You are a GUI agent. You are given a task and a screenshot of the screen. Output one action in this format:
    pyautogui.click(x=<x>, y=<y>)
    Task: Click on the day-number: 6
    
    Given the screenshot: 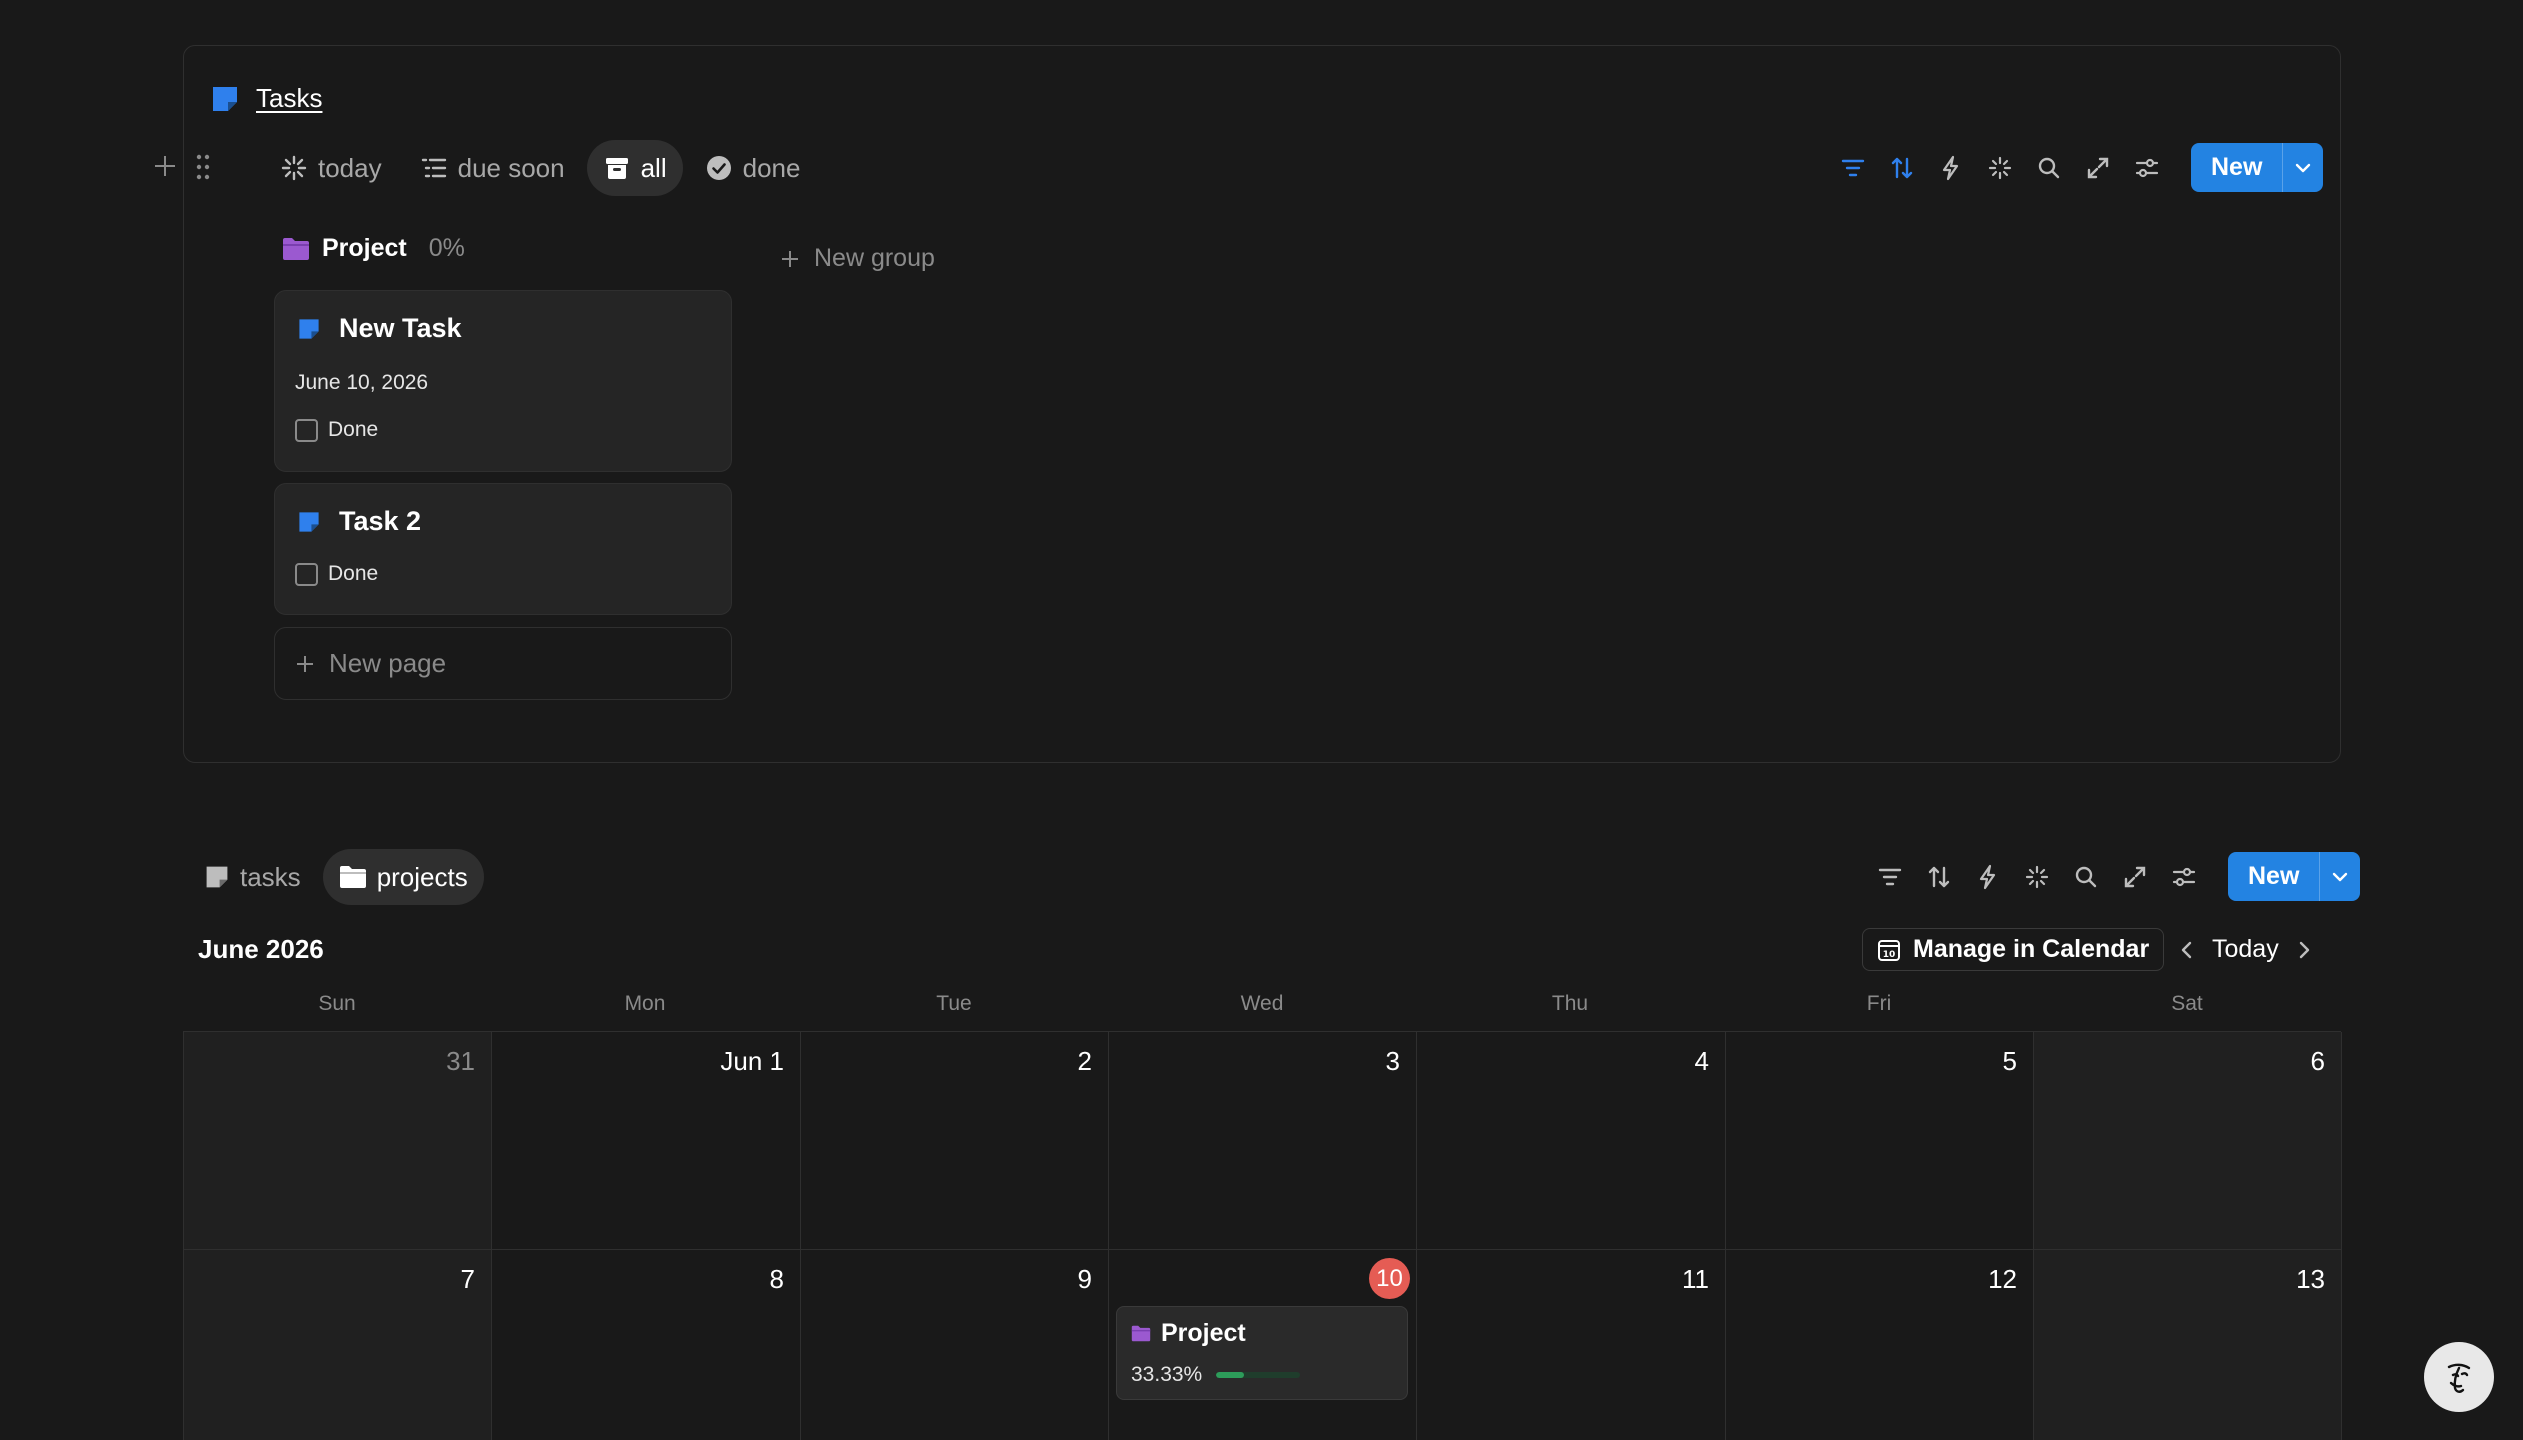 What is the action you would take?
    pyautogui.click(x=2317, y=1061)
    